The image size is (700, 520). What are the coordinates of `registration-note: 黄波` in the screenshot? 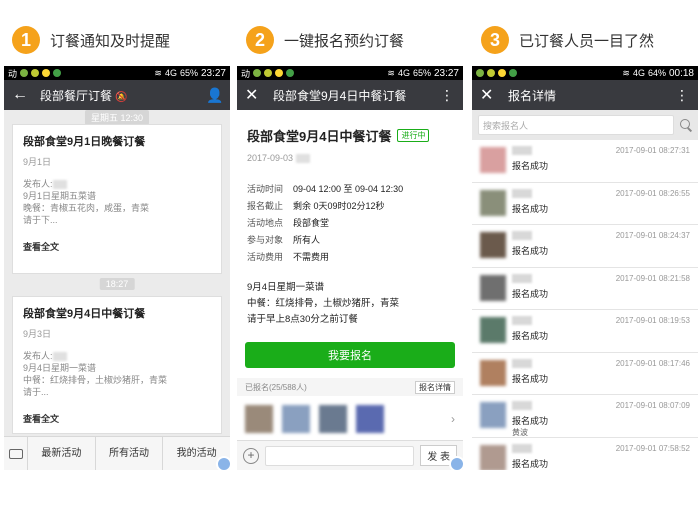 It's located at (520, 432).